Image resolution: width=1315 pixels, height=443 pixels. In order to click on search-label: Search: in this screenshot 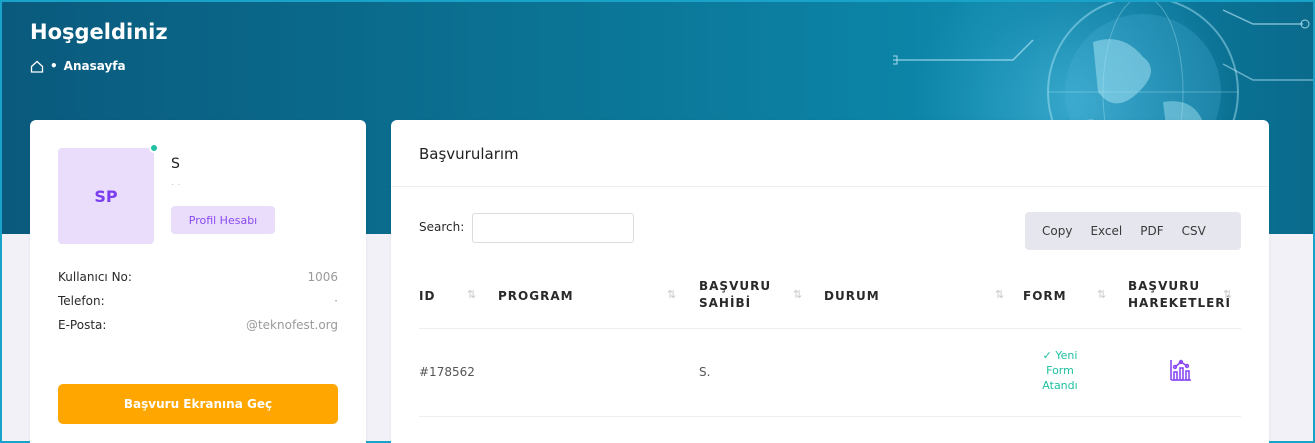, I will do `click(442, 227)`.